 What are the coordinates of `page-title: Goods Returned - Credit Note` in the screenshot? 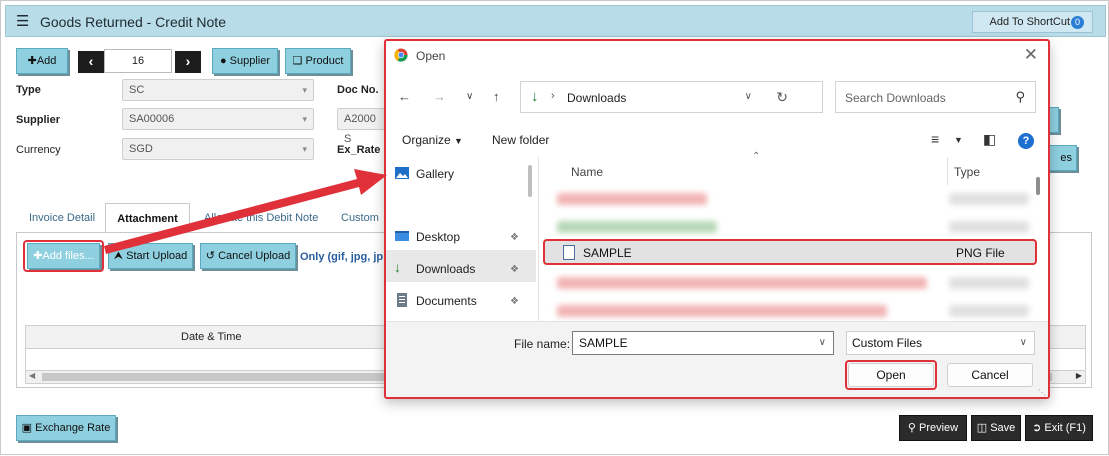 It's located at (133, 22).